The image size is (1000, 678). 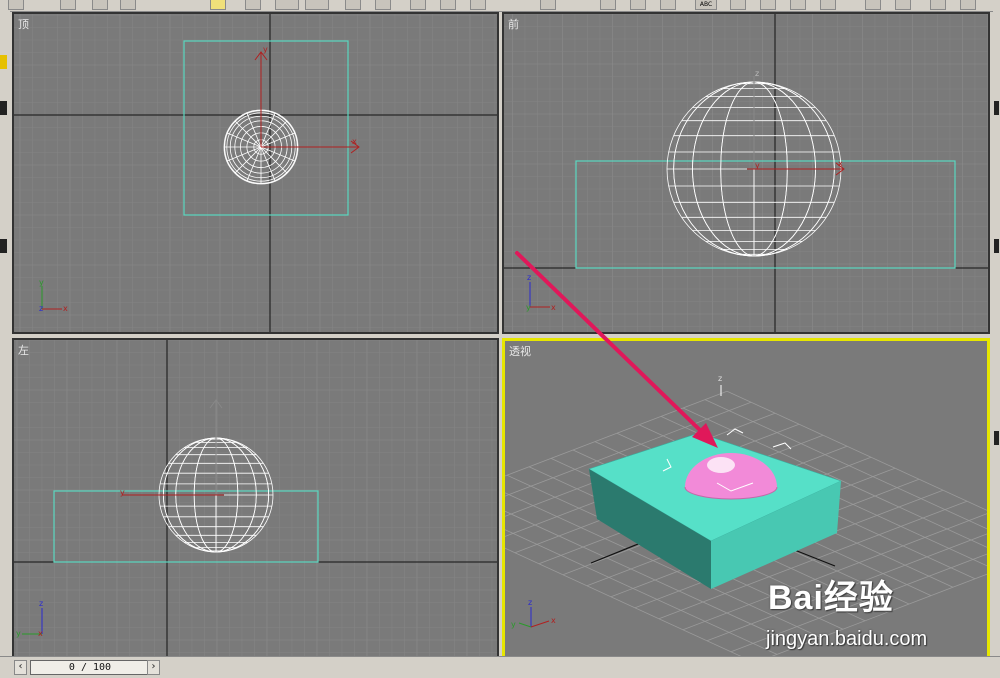 I want to click on time-slider: 0 / 100, so click(x=89, y=667).